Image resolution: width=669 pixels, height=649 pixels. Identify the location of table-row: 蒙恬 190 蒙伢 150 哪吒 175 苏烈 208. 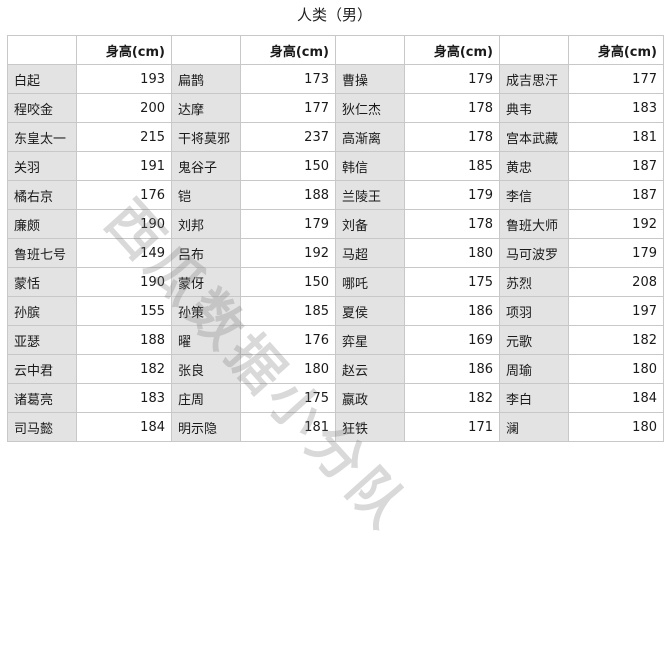
(335, 282).